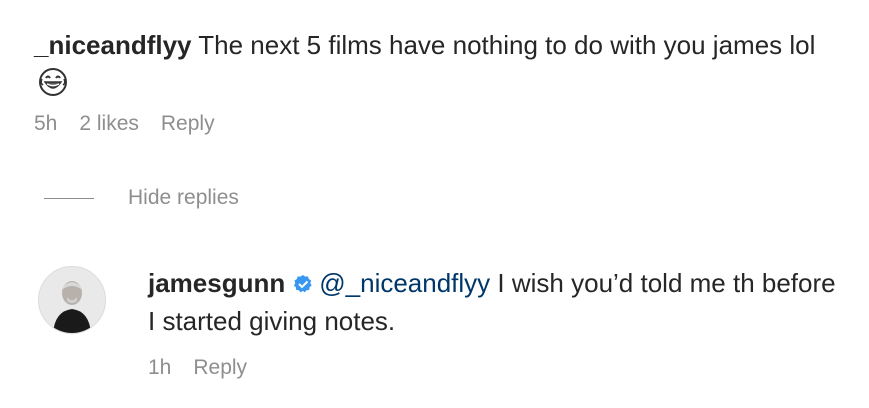 Image resolution: width=869 pixels, height=408 pixels. I want to click on comment-meta: 5h 2 likes Reply, so click(434, 124).